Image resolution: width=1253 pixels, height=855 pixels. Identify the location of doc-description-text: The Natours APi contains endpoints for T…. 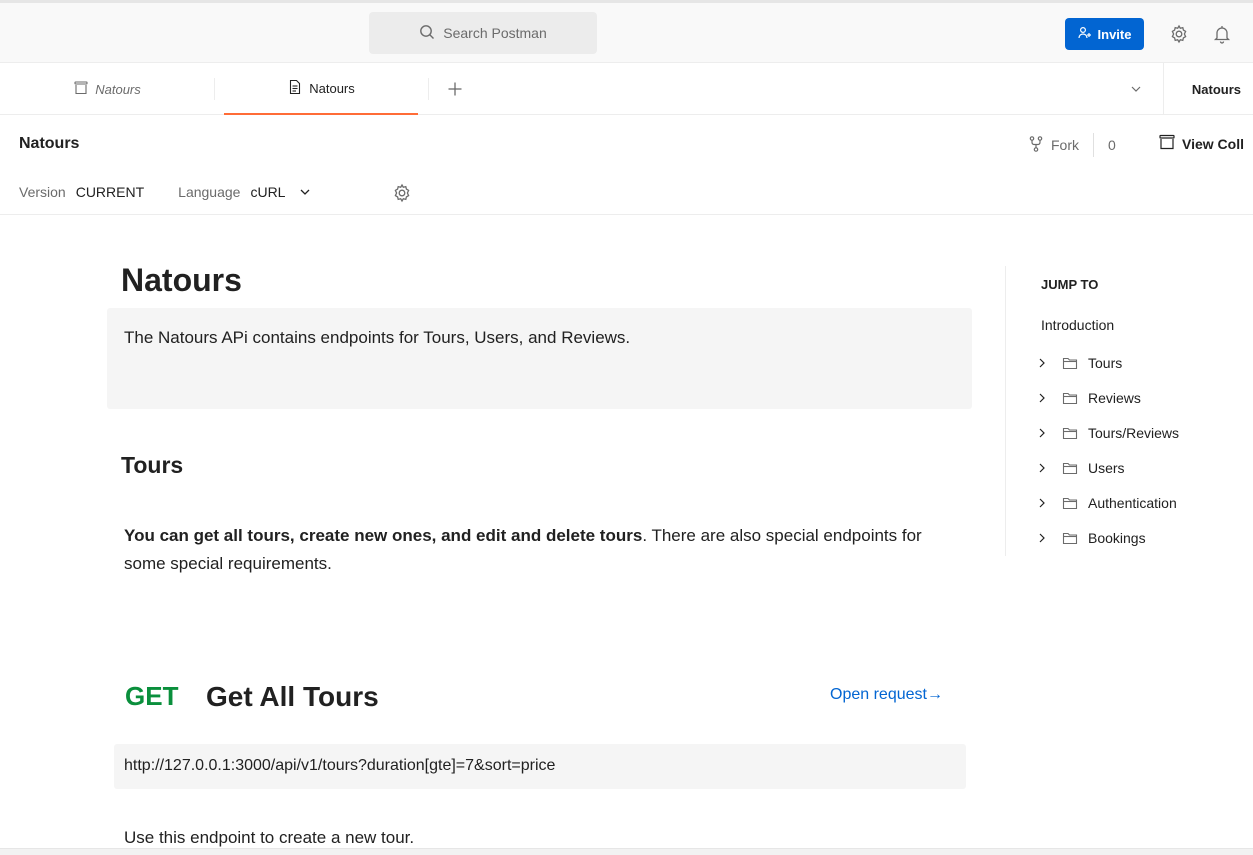
(377, 337).